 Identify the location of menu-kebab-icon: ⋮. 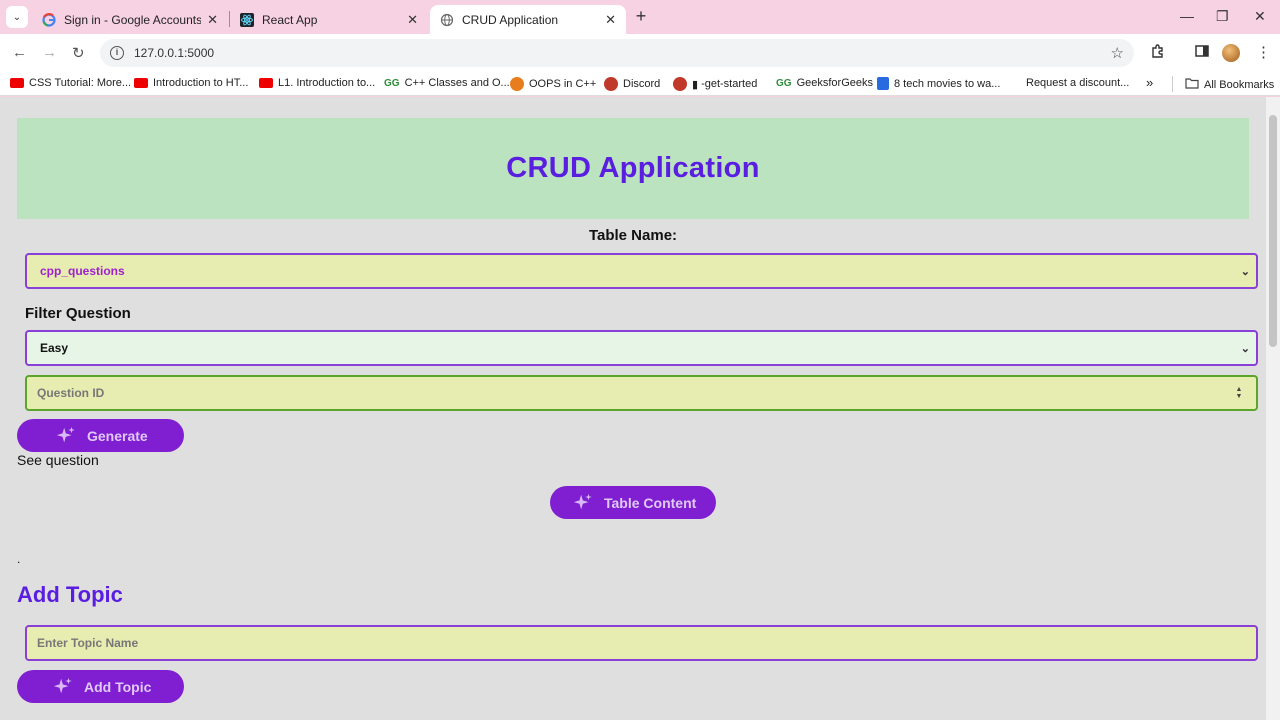
(1263, 52).